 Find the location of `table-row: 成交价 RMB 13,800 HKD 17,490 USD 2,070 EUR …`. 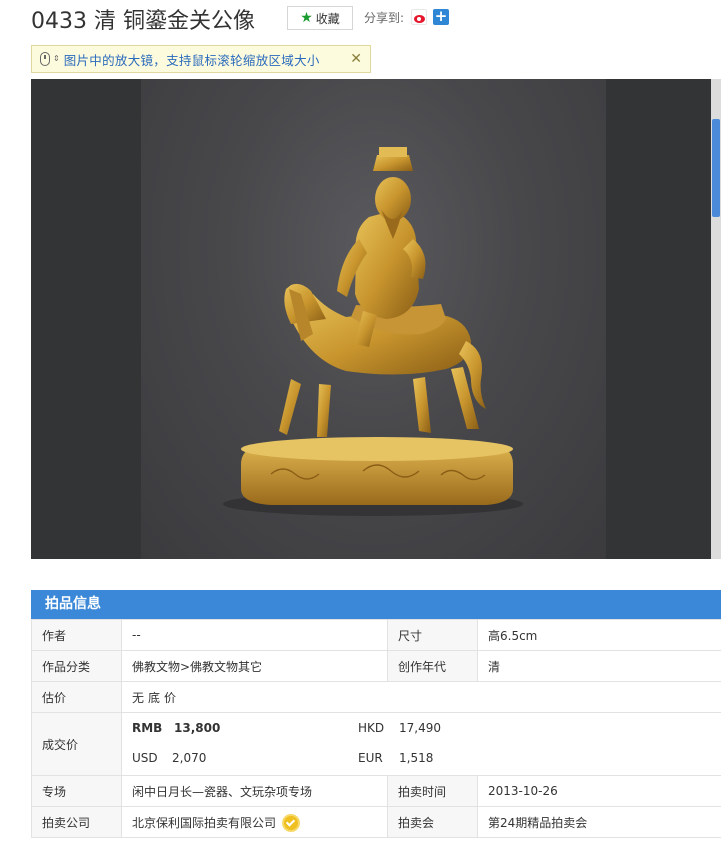

table-row: 成交价 RMB 13,800 HKD 17,490 USD 2,070 EUR … is located at coordinates (376, 744).